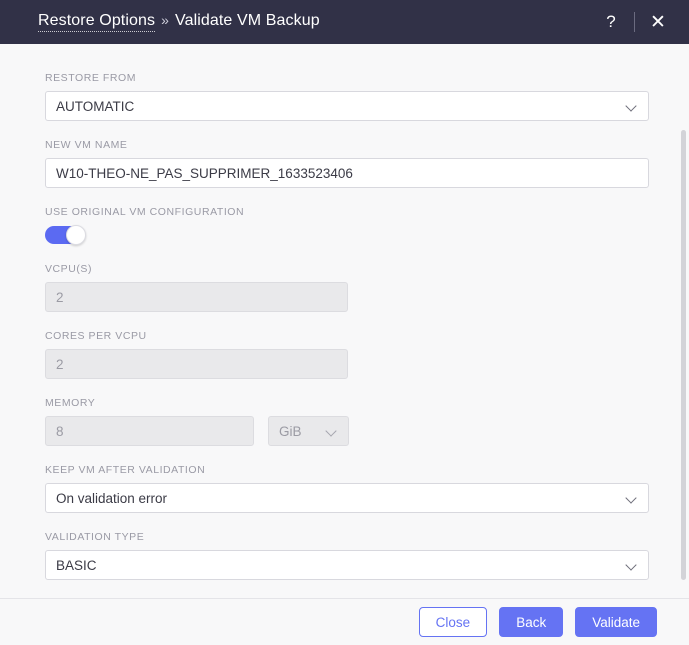  What do you see at coordinates (347, 498) in the screenshot?
I see `keep-vm-after-validation-select: On validation error` at bounding box center [347, 498].